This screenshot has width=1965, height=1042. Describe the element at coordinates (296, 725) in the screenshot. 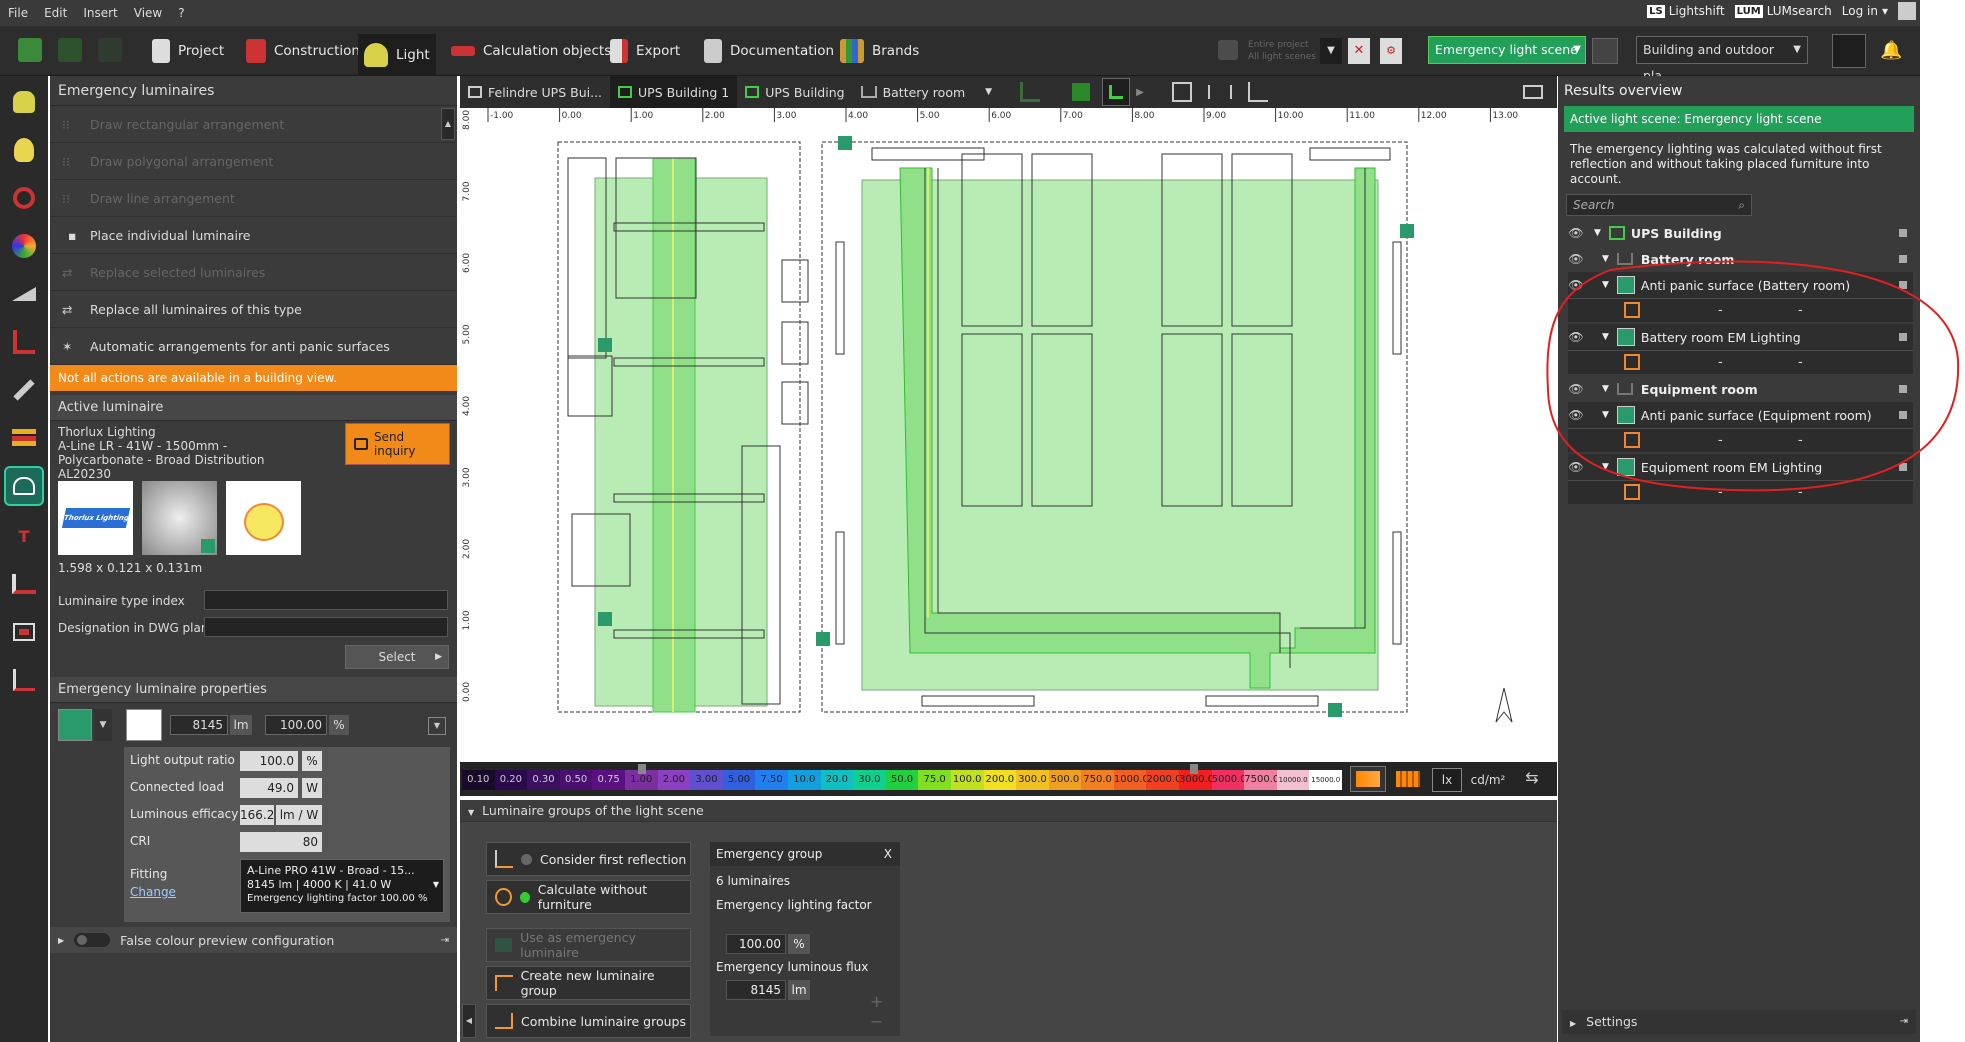

I see `percent-input: 100.00` at that location.